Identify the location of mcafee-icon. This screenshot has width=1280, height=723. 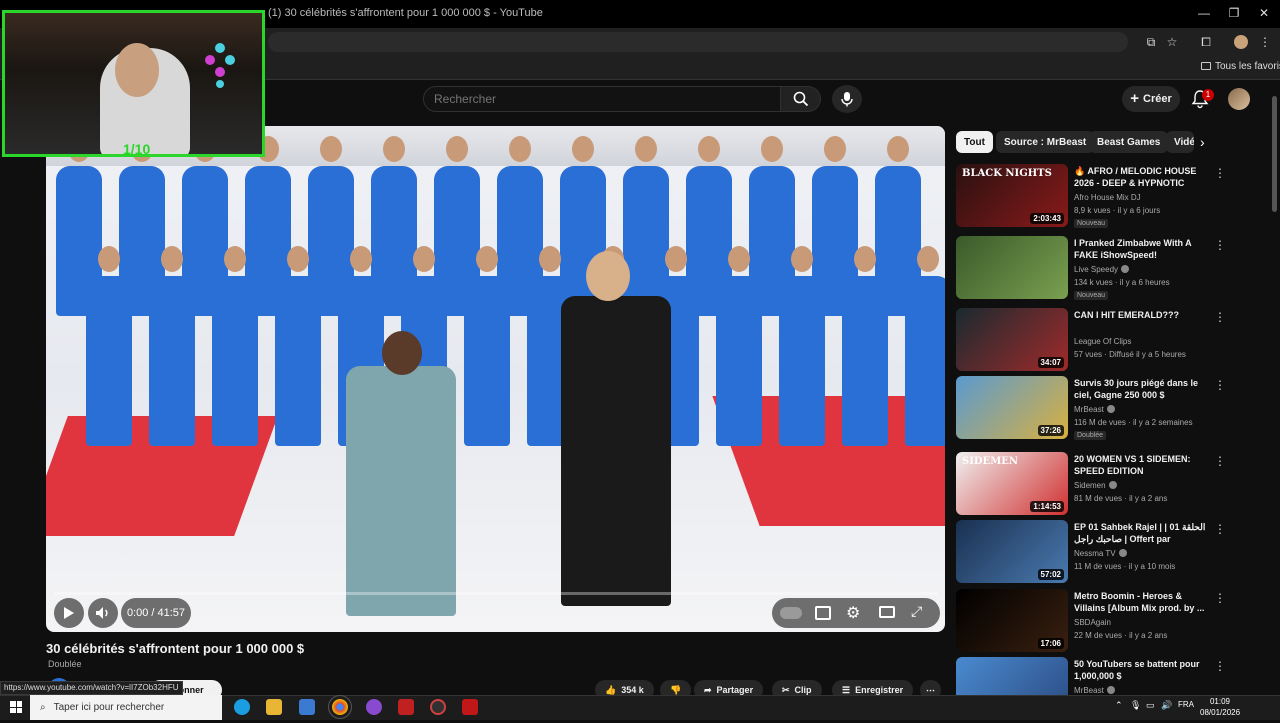
(470, 707).